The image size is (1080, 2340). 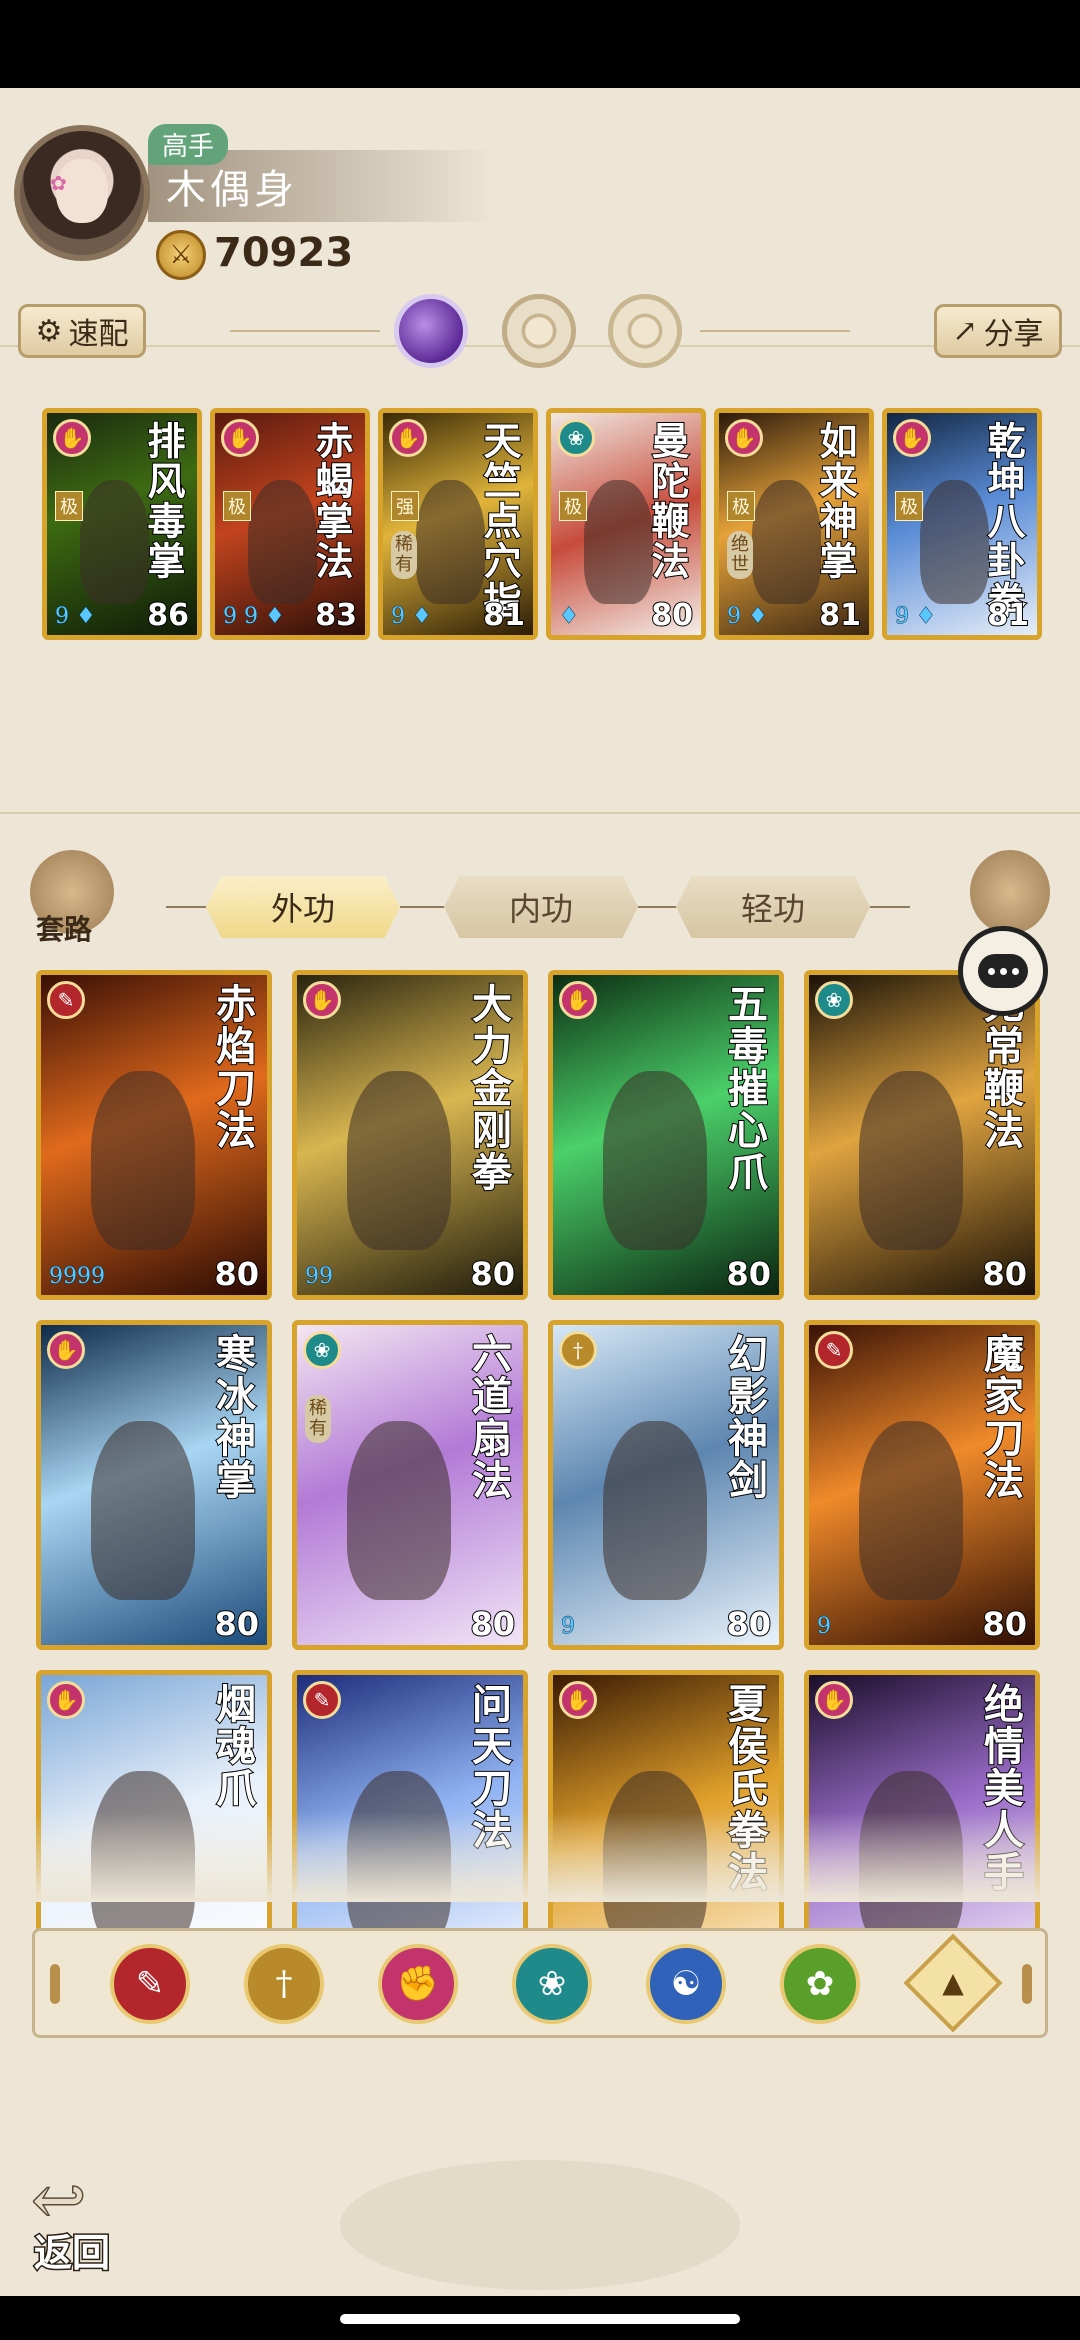 I want to click on card-title: 排风毒掌, so click(x=163, y=501).